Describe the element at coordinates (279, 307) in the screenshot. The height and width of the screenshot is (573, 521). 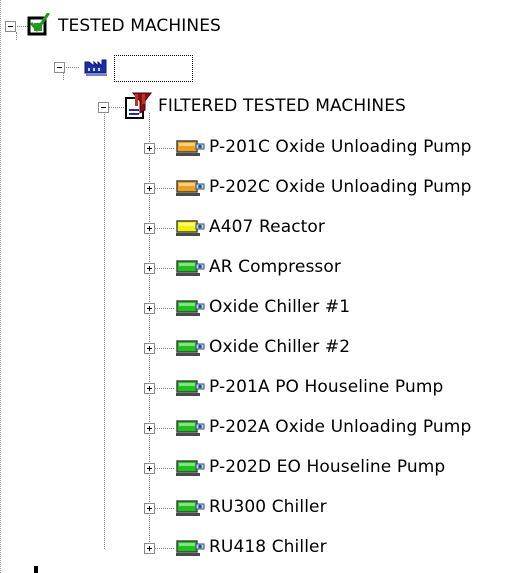
I see `tree-node-label: Oxide Chiller #1` at that location.